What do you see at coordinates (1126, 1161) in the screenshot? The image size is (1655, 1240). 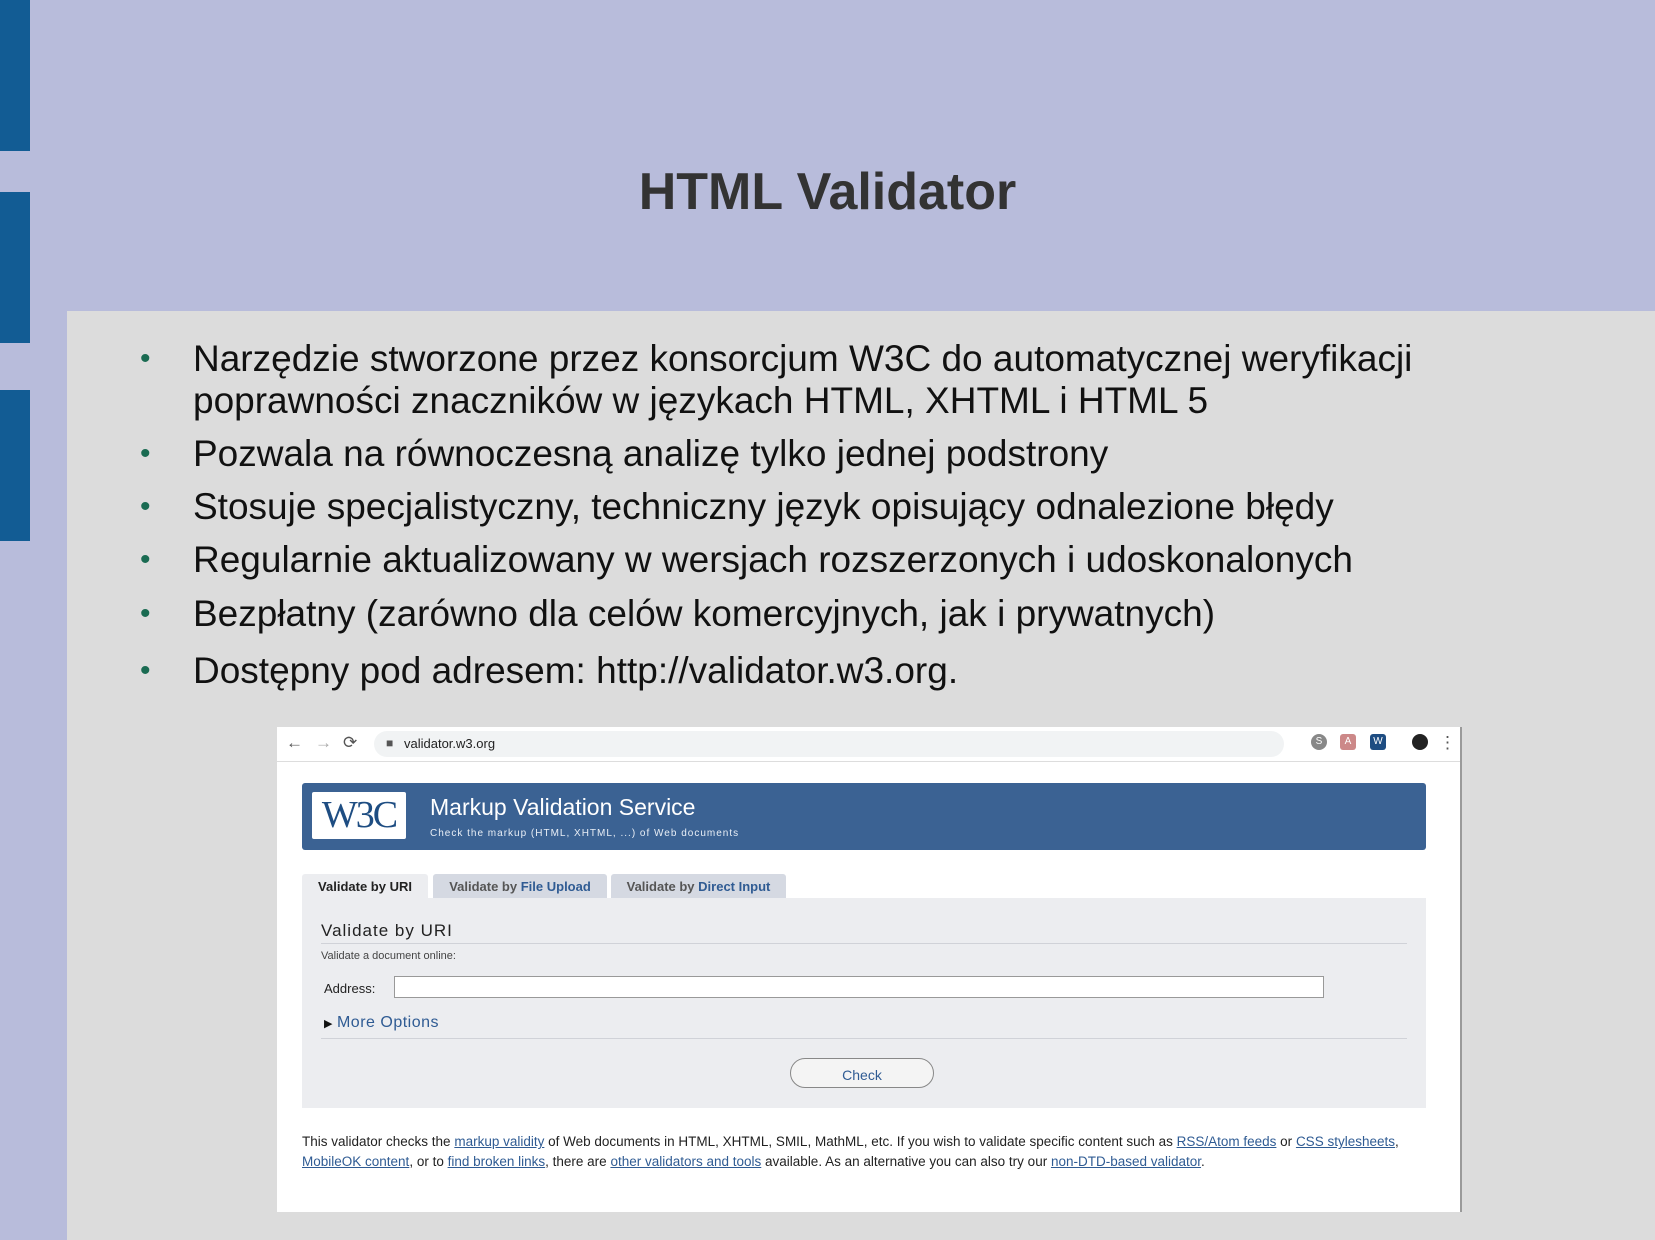 I see `link-non-dtd-validator: non-DTD-based validator` at bounding box center [1126, 1161].